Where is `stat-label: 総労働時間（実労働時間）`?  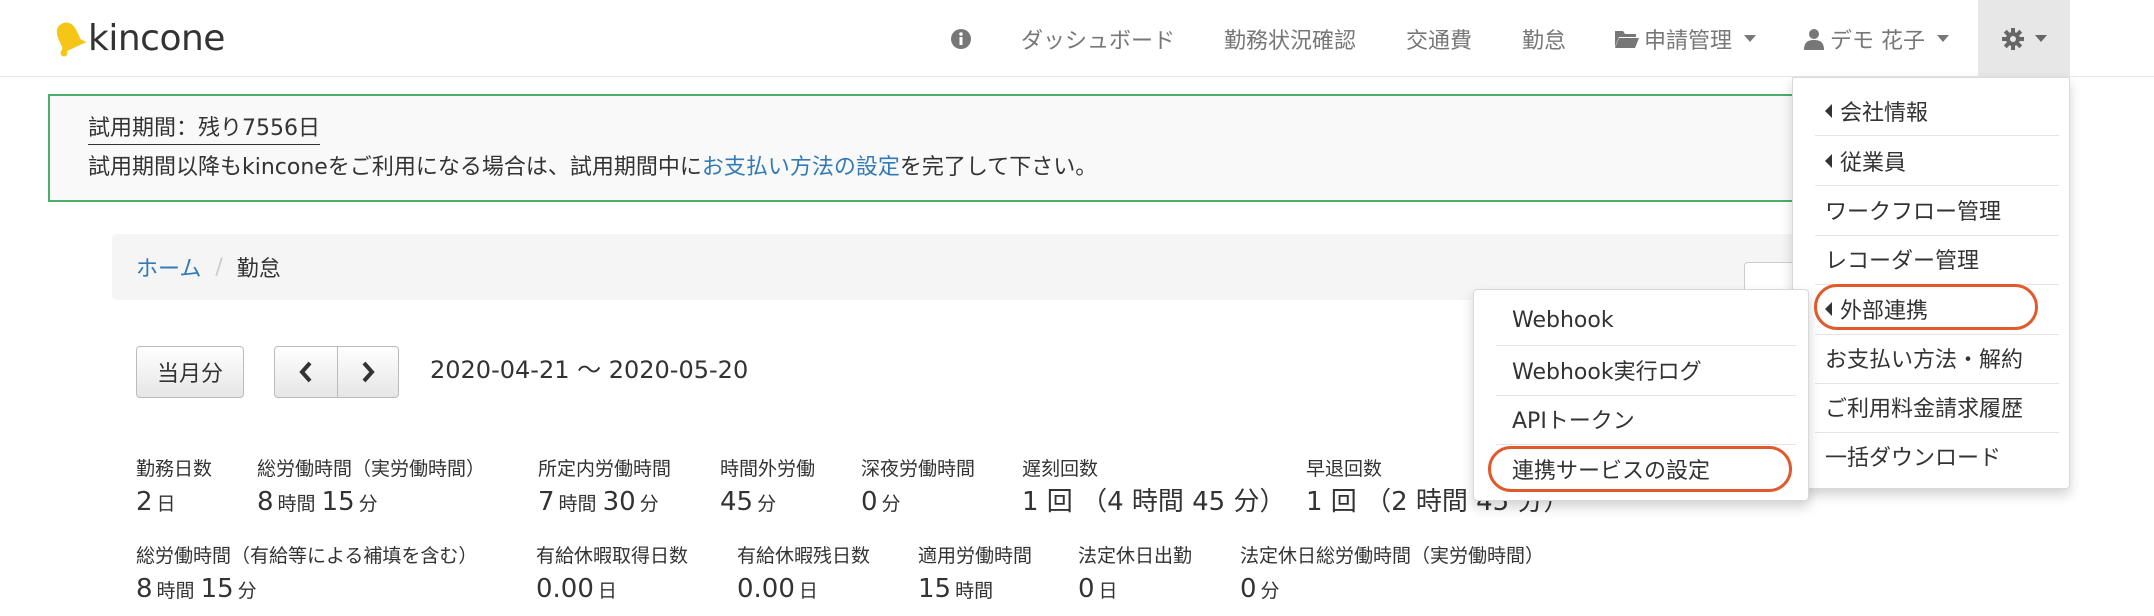 stat-label: 総労働時間（実労働時間） is located at coordinates (371, 469).